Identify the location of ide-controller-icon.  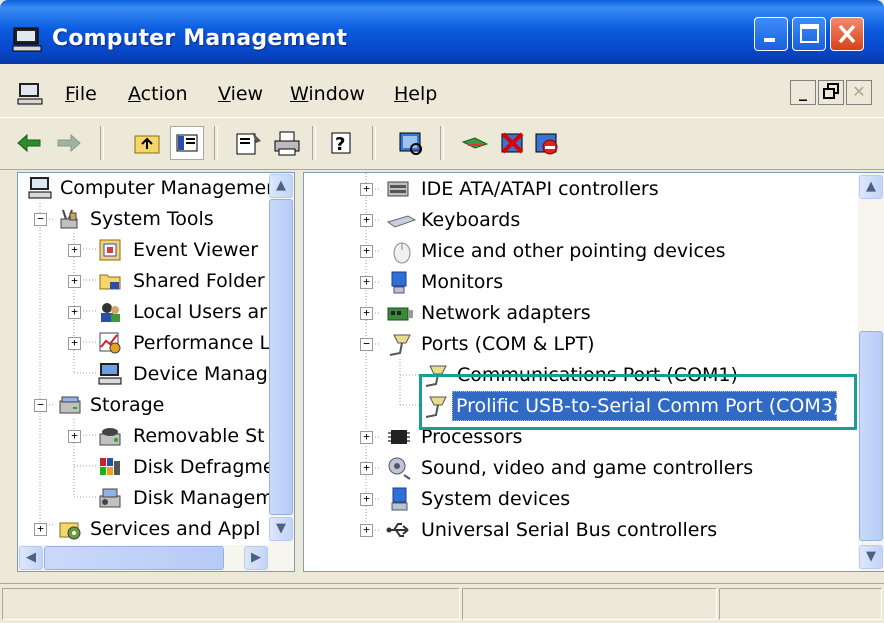
(398, 193).